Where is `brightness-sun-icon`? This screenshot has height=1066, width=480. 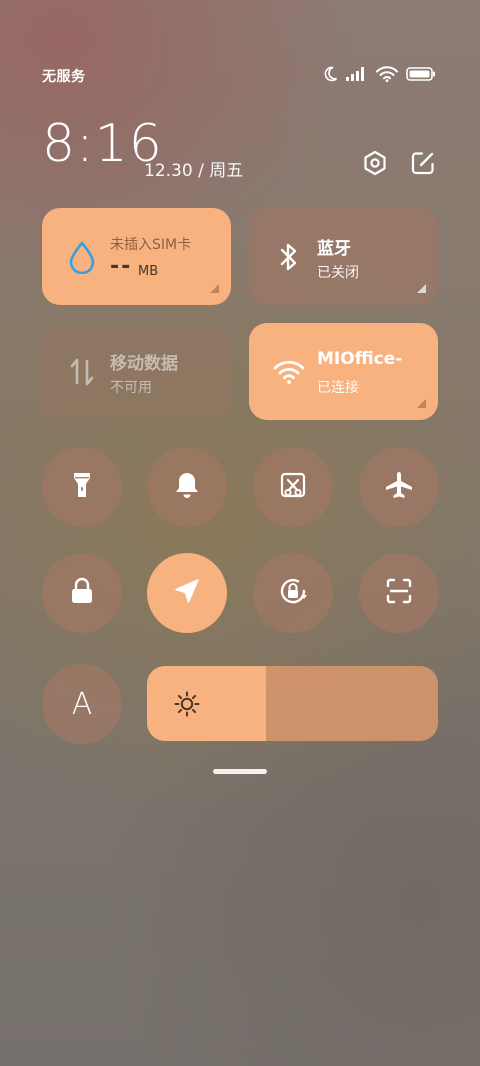
brightness-sun-icon is located at coordinates (187, 704).